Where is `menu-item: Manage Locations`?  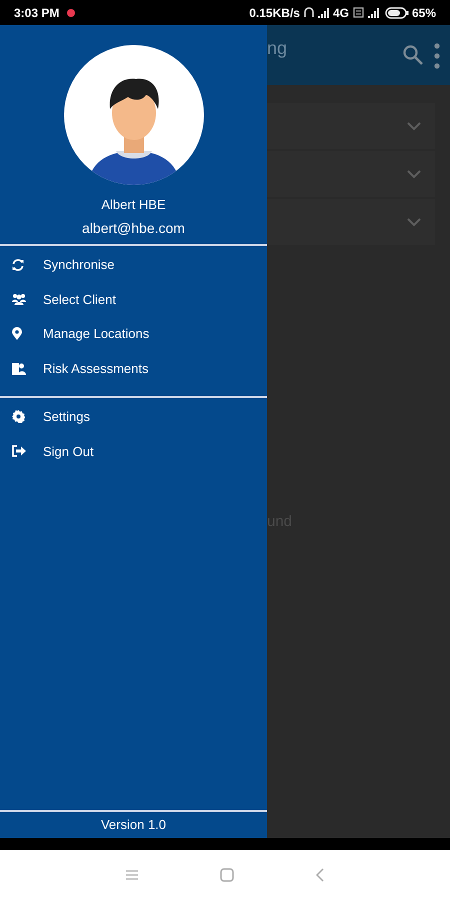 menu-item: Manage Locations is located at coordinates (133, 333).